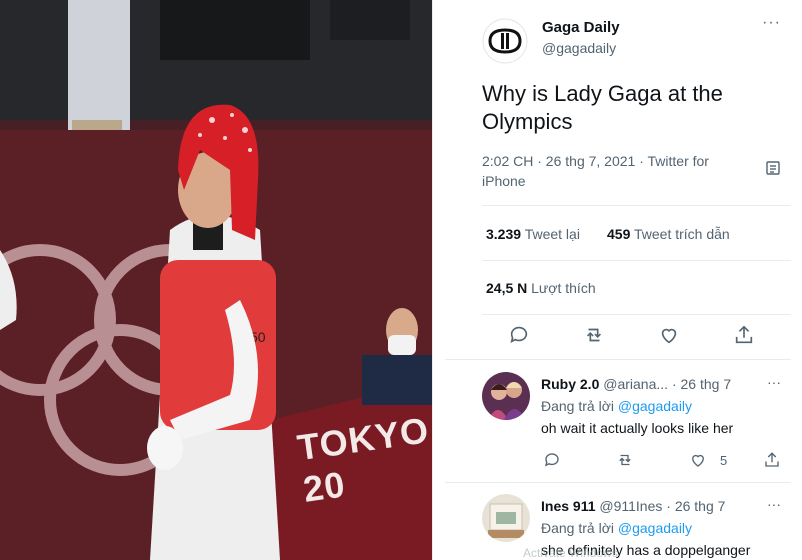 This screenshot has width=802, height=560. Describe the element at coordinates (579, 48) in the screenshot. I see `tweet-author-handle: @gagadaily` at that location.